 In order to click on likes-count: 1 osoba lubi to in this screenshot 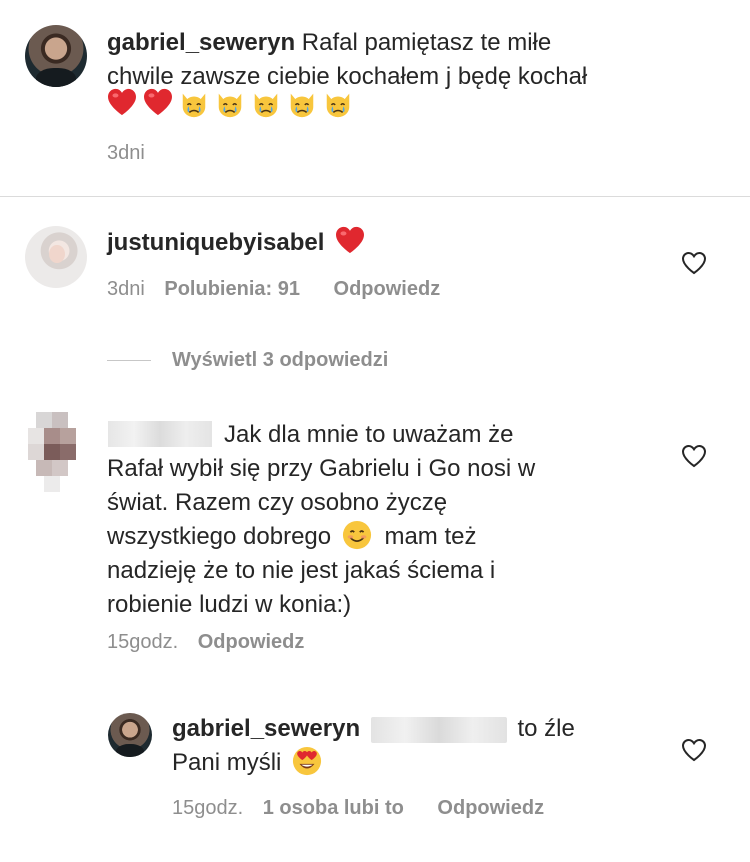, I will do `click(333, 808)`.